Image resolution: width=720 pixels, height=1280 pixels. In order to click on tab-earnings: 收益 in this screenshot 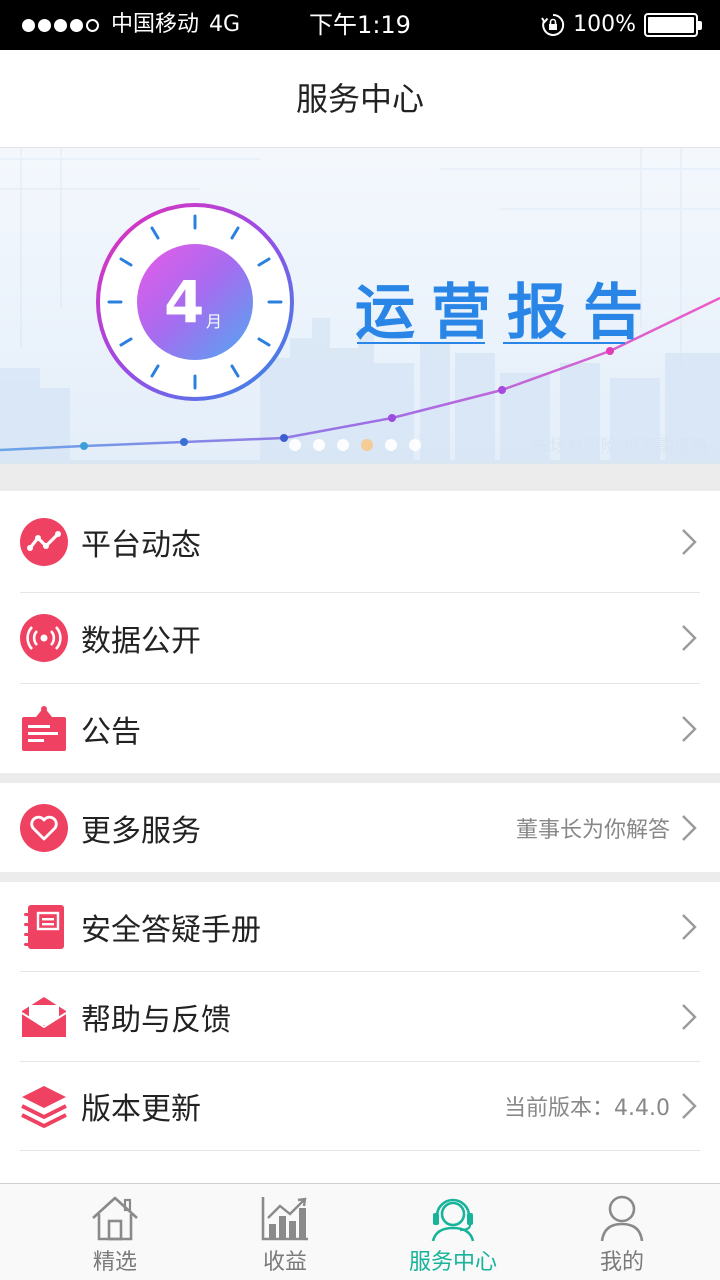, I will do `click(285, 1232)`.